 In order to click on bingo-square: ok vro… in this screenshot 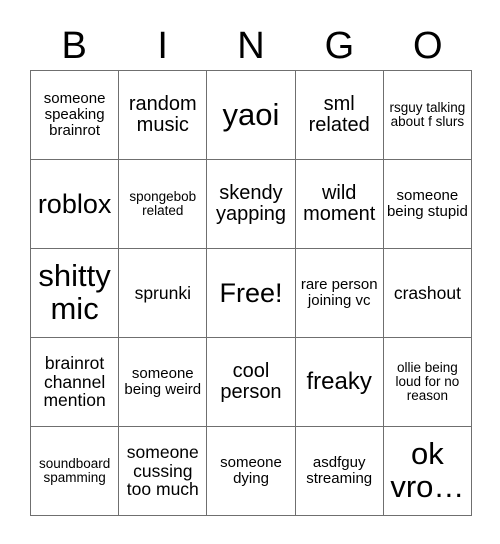, I will do `click(427, 471)`.